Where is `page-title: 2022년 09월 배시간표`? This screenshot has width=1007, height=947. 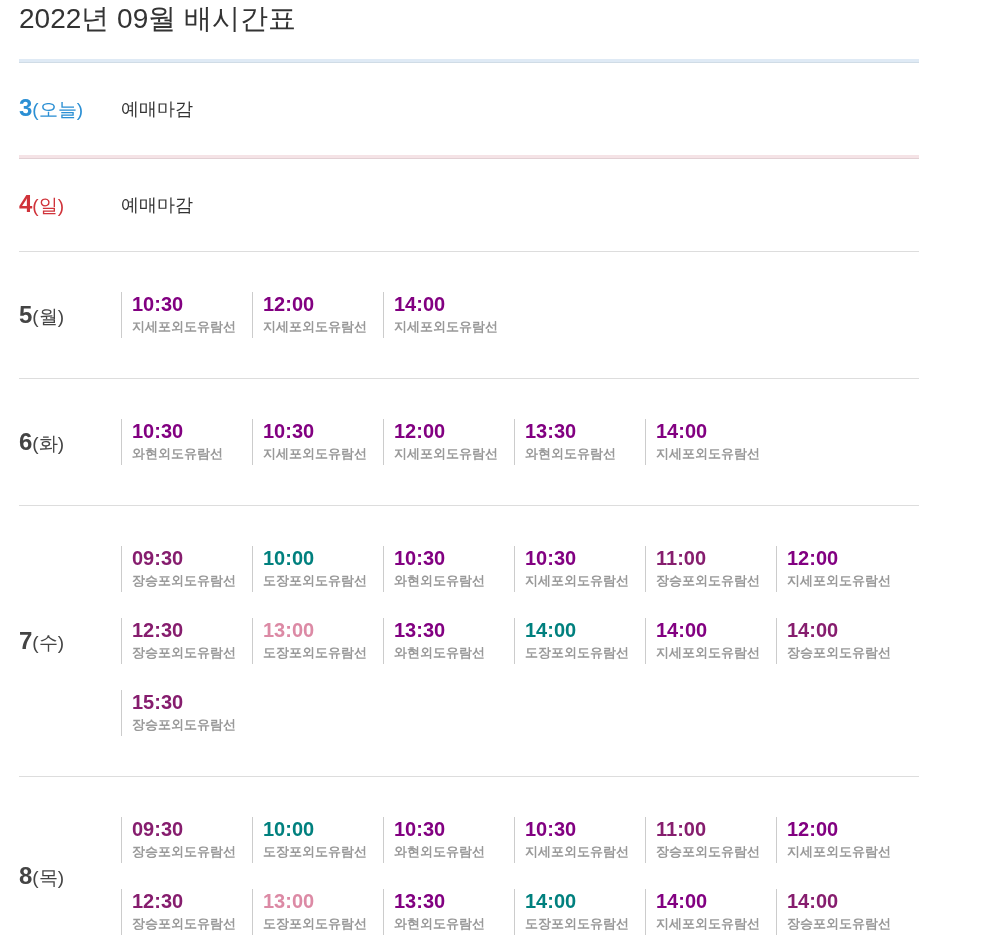 page-title: 2022년 09월 배시간표 is located at coordinates (158, 19).